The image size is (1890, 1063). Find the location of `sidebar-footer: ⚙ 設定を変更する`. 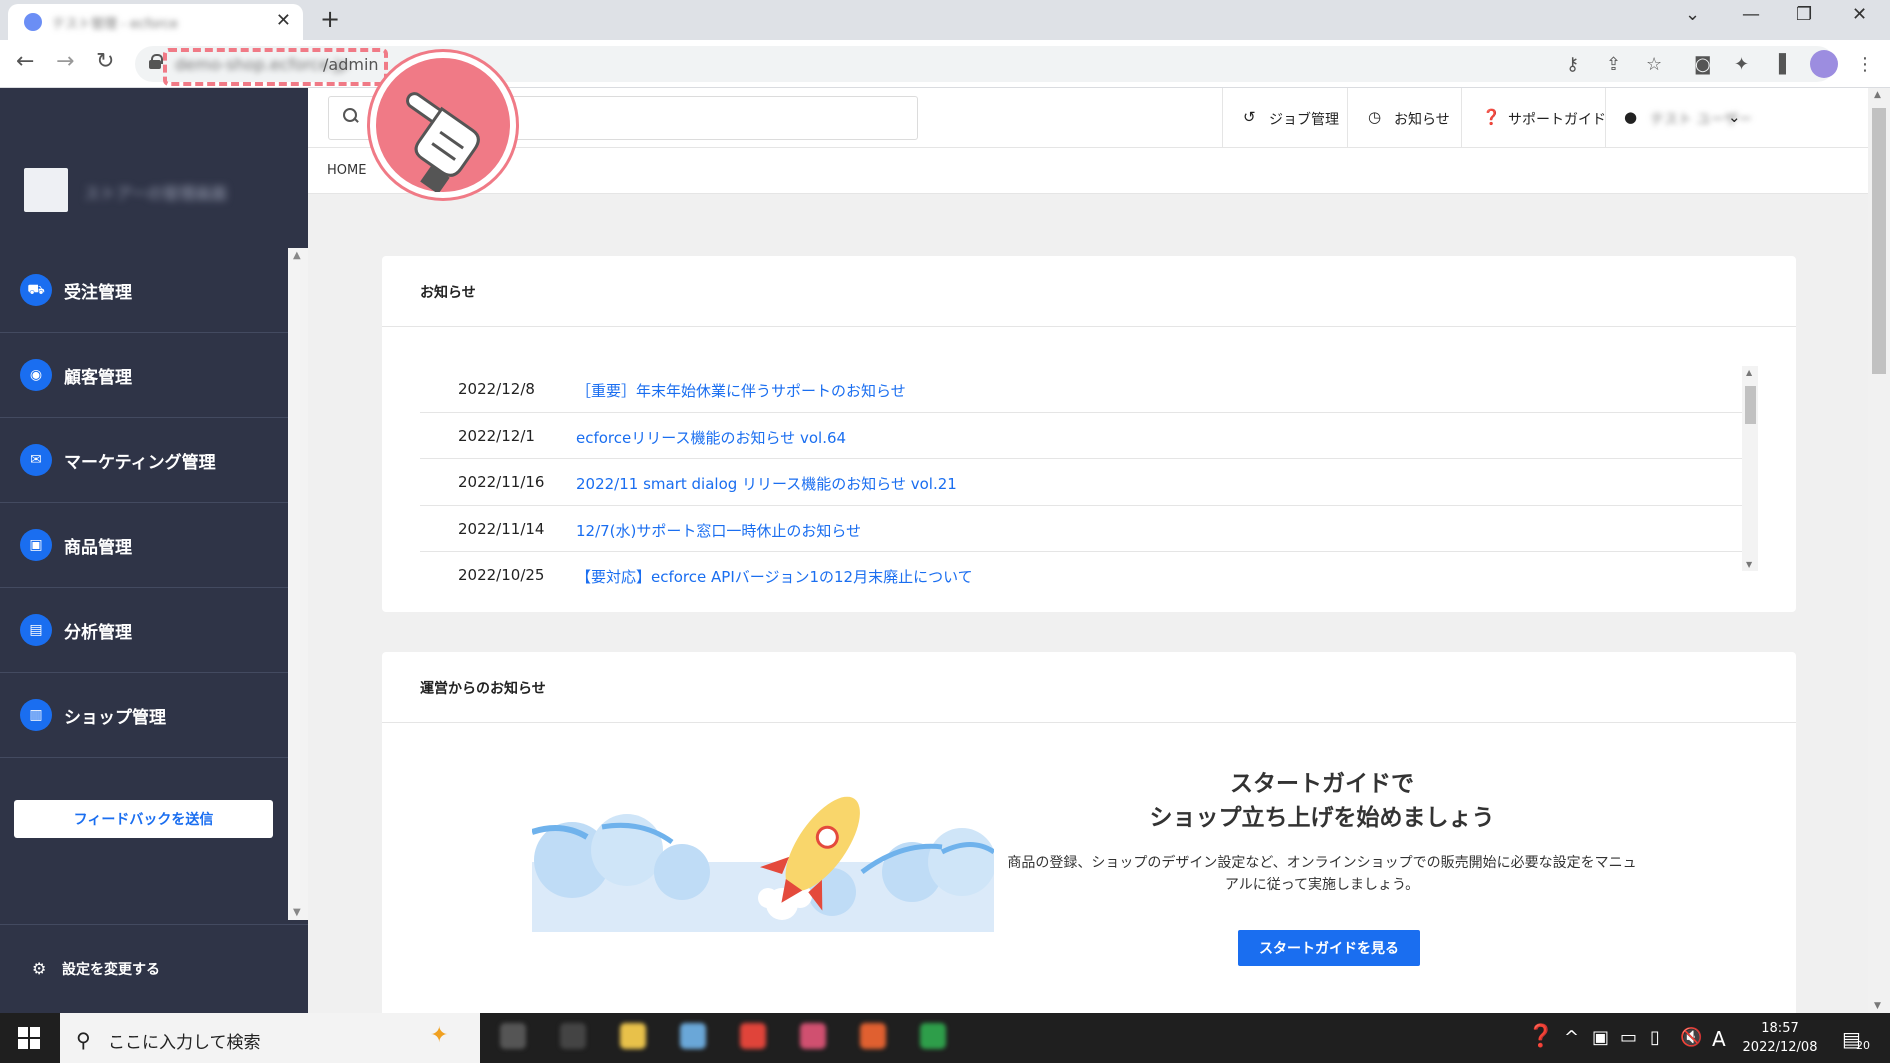

sidebar-footer: ⚙ 設定を変更する is located at coordinates (154, 968).